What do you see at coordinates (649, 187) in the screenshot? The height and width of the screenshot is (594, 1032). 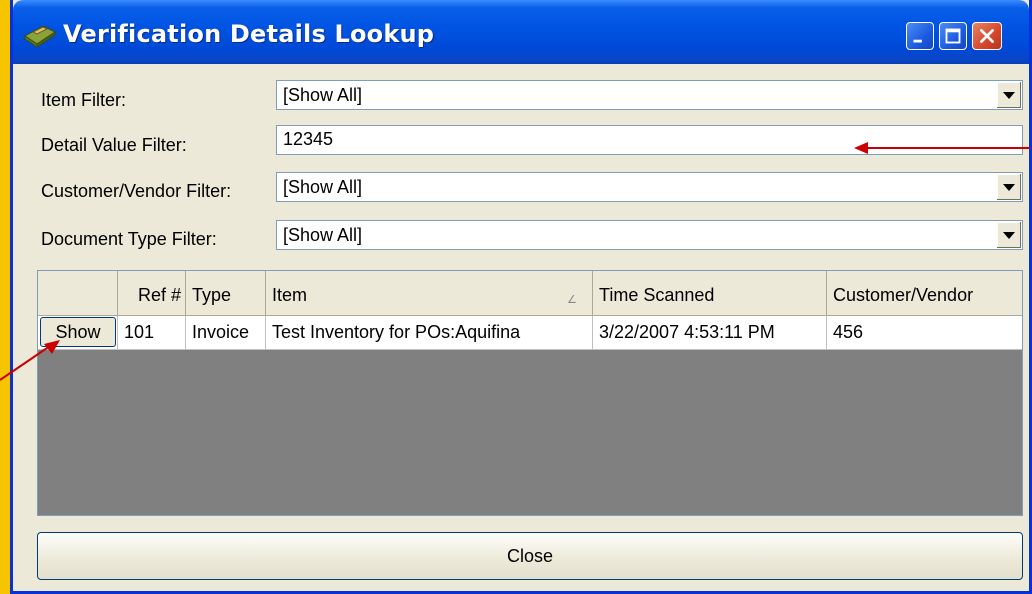 I see `customer-vendor-filter-dropdown: [Show All]` at bounding box center [649, 187].